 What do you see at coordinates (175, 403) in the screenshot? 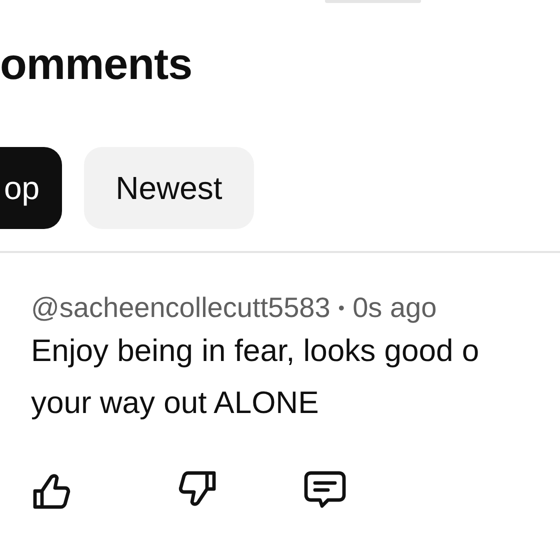
I see `comment-text: your way out ALONE` at bounding box center [175, 403].